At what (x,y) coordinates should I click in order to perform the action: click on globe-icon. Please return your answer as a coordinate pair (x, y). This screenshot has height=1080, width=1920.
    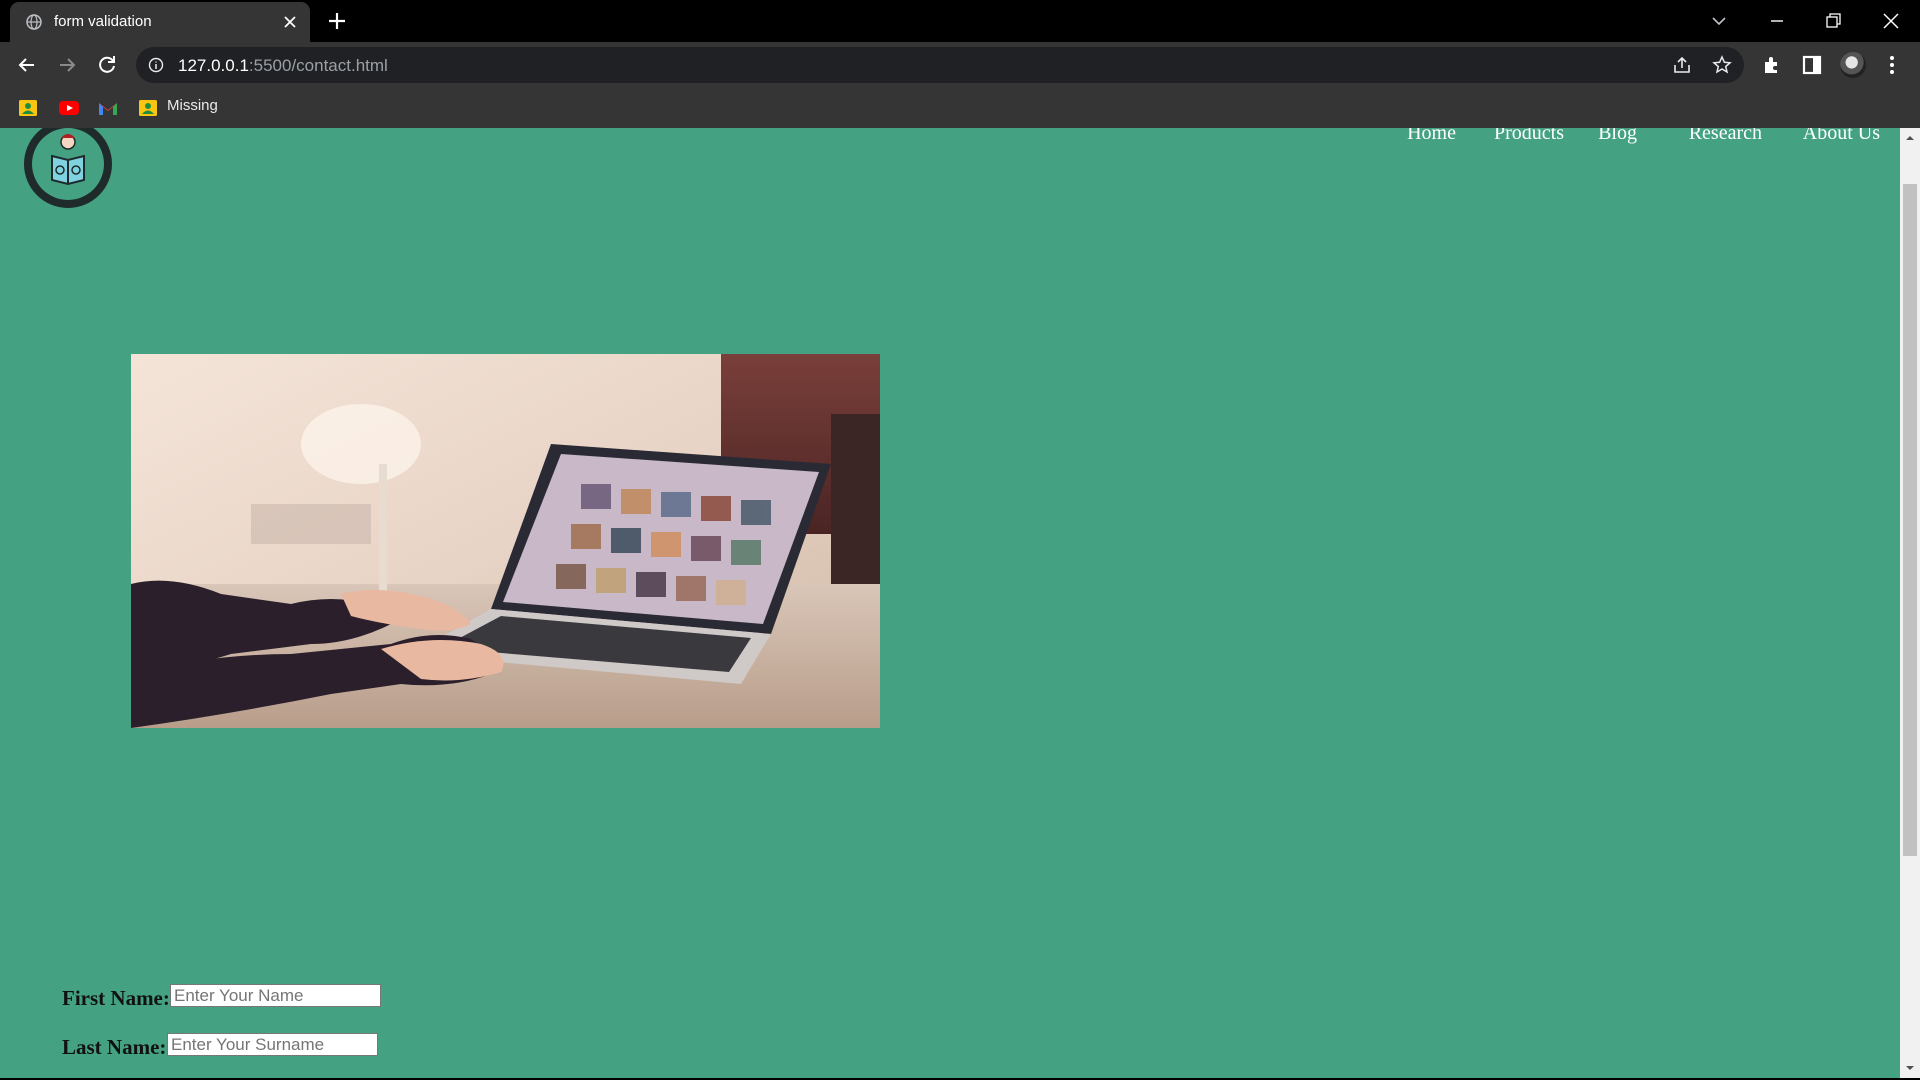
    Looking at the image, I should click on (34, 22).